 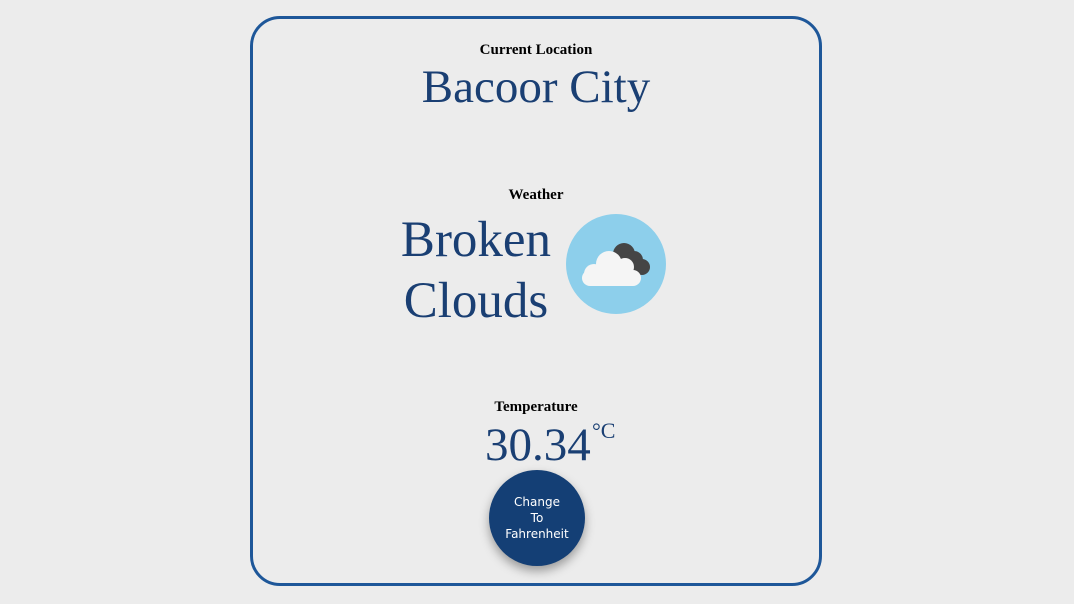 What do you see at coordinates (538, 445) in the screenshot?
I see `temperature-value: 30.34` at bounding box center [538, 445].